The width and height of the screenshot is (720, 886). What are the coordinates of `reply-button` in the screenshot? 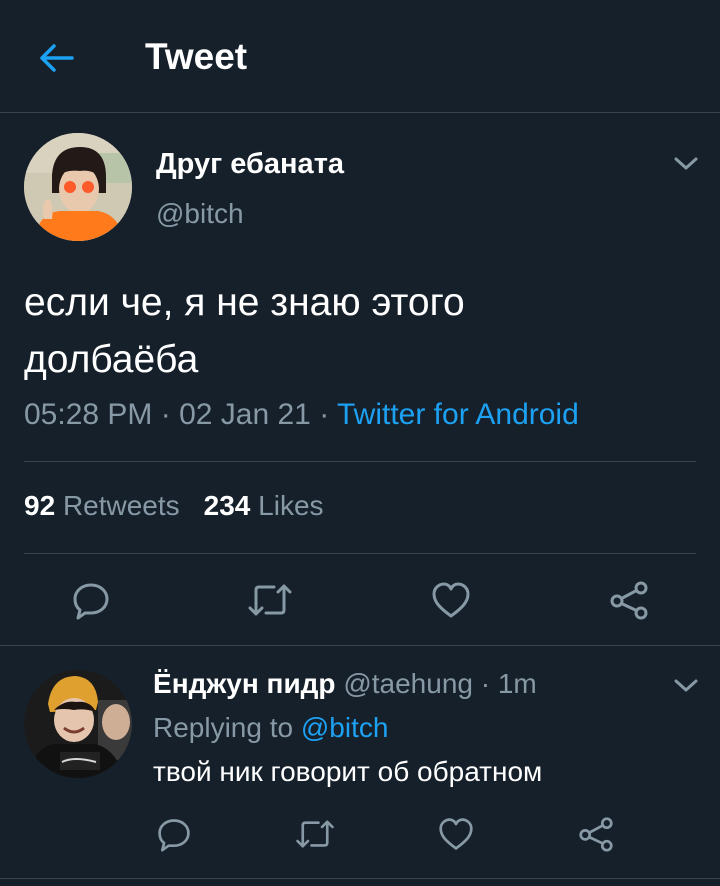 It's located at (91, 600).